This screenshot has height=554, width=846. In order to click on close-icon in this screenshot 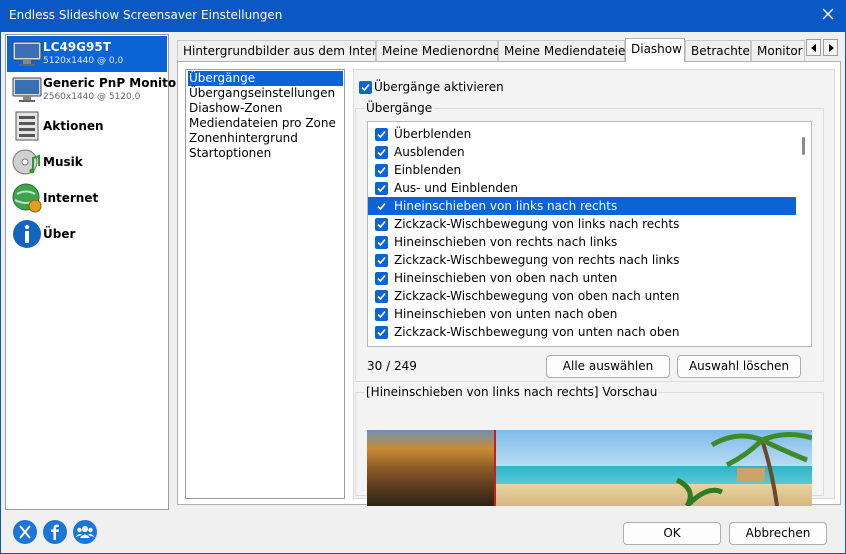, I will do `click(828, 14)`.